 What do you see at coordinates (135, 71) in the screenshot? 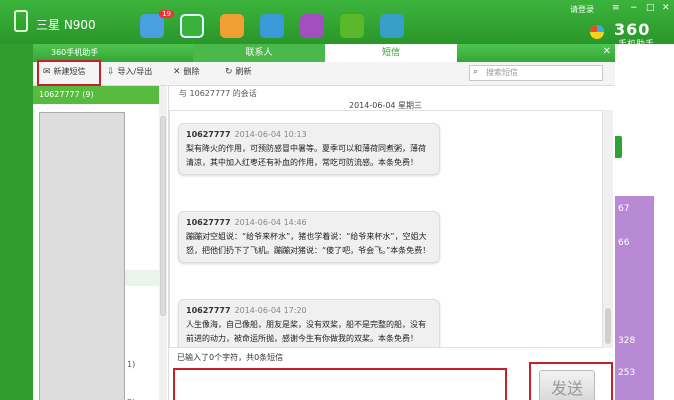
I see `import-export-label: 导入/导出` at bounding box center [135, 71].